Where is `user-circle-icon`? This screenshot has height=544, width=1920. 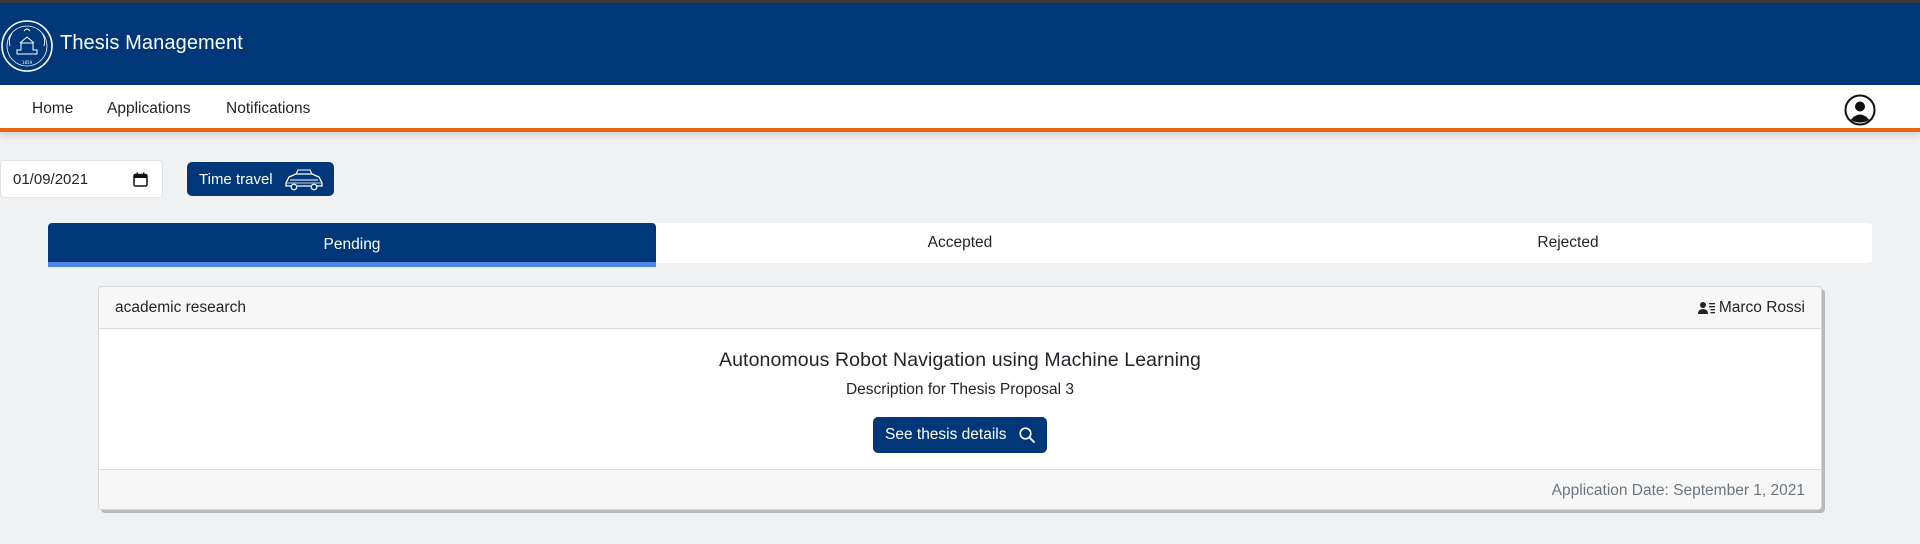
user-circle-icon is located at coordinates (1860, 110).